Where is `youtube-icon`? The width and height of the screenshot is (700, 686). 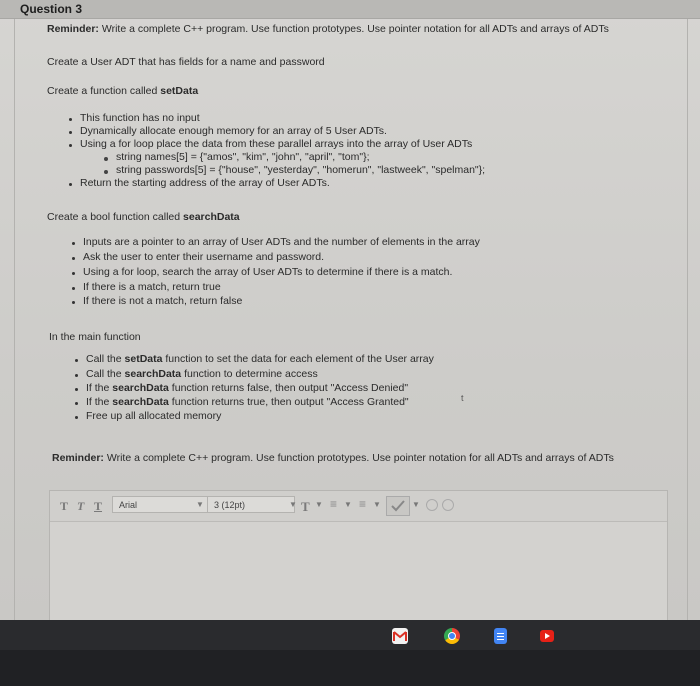
youtube-icon is located at coordinates (547, 636).